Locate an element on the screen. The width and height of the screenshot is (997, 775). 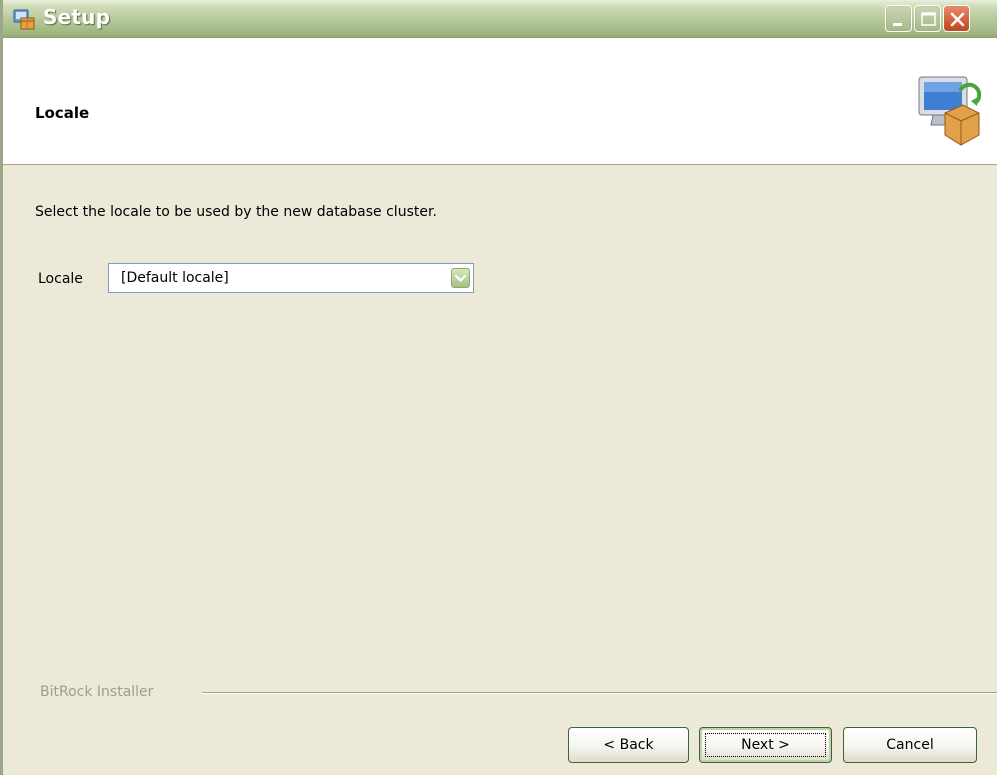
maximize-button is located at coordinates (927, 18).